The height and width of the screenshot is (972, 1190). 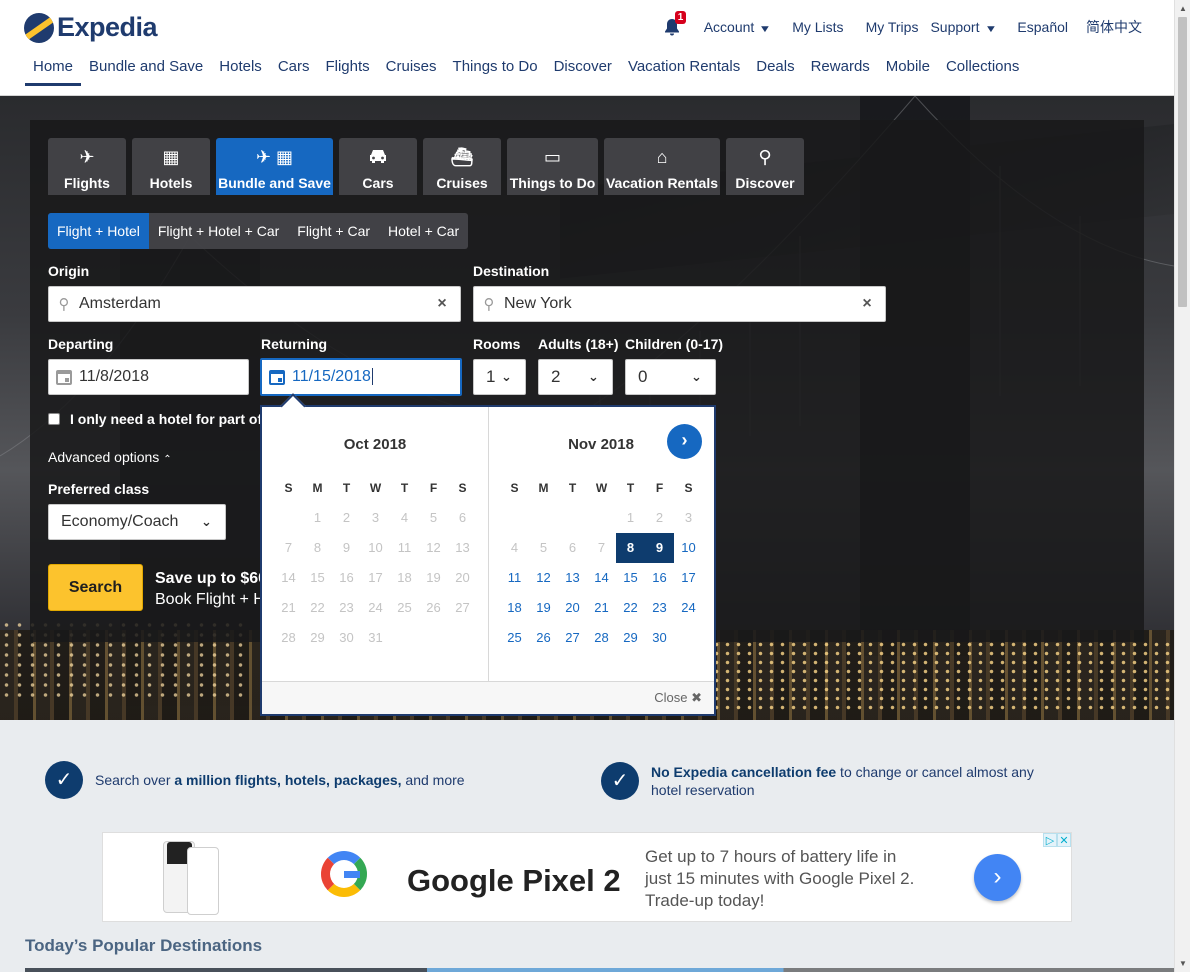 What do you see at coordinates (963, 27) in the screenshot?
I see `support-menu: Support ▼` at bounding box center [963, 27].